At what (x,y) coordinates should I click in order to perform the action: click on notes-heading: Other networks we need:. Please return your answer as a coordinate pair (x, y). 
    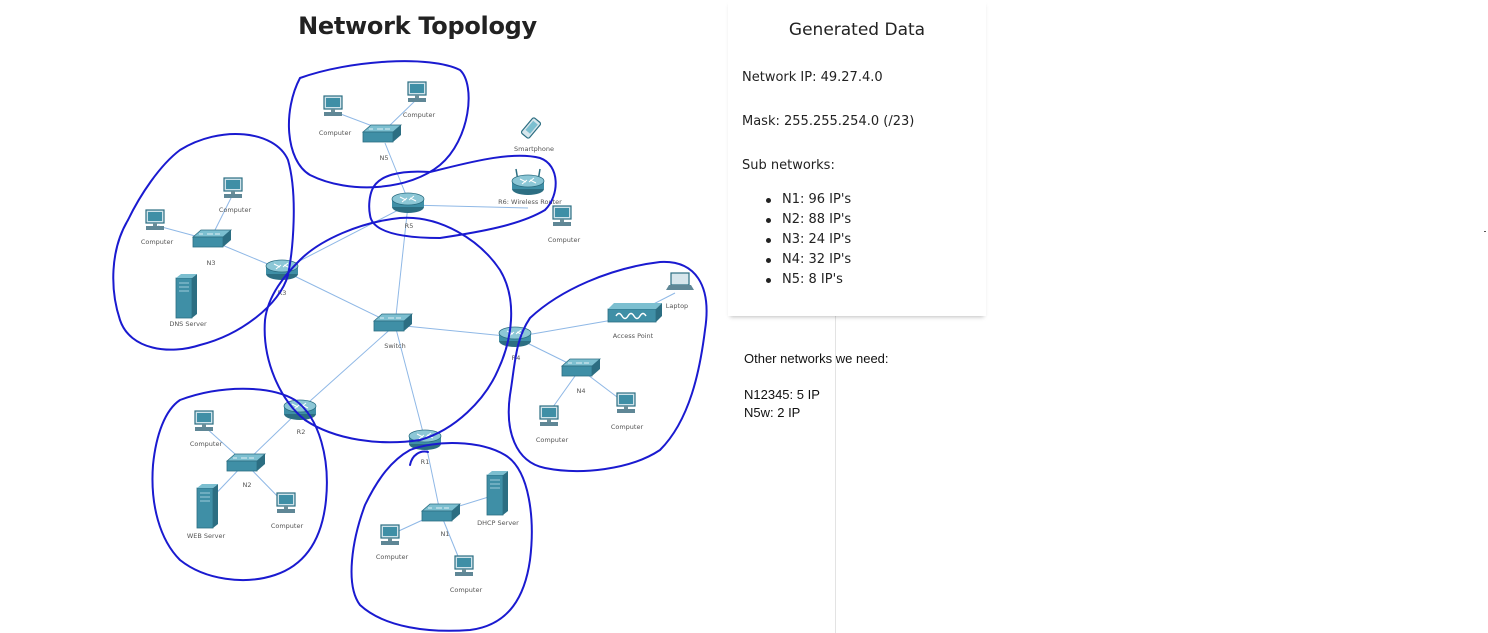
    Looking at the image, I should click on (816, 358).